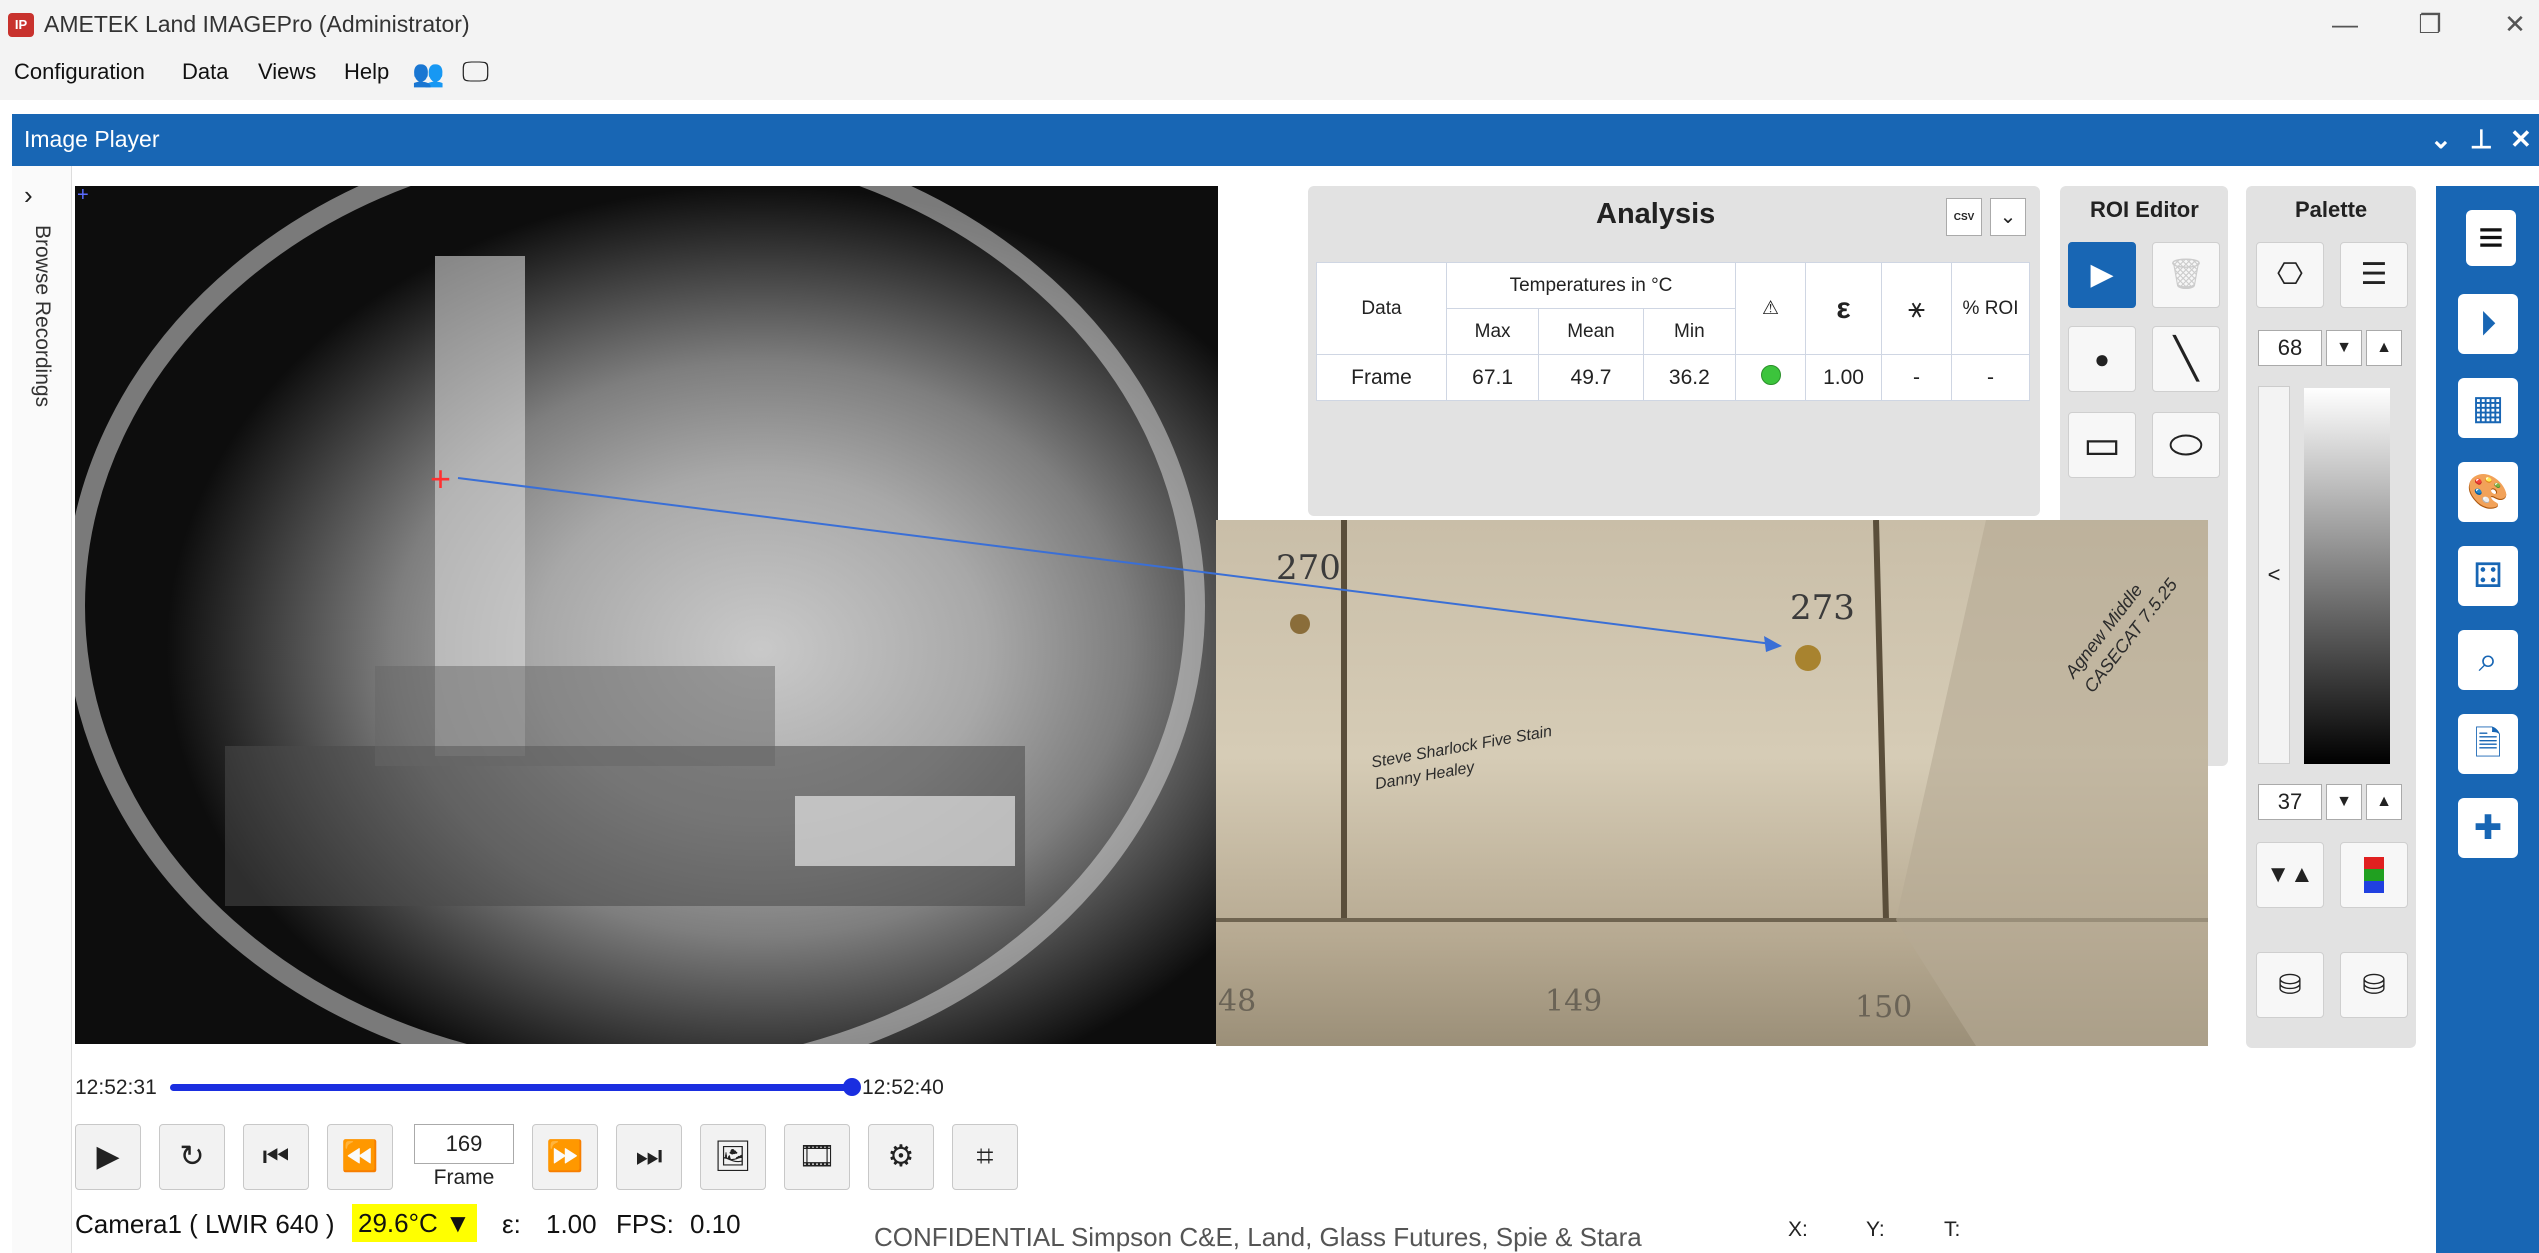  I want to click on add-tool-icon: ✚, so click(2488, 828).